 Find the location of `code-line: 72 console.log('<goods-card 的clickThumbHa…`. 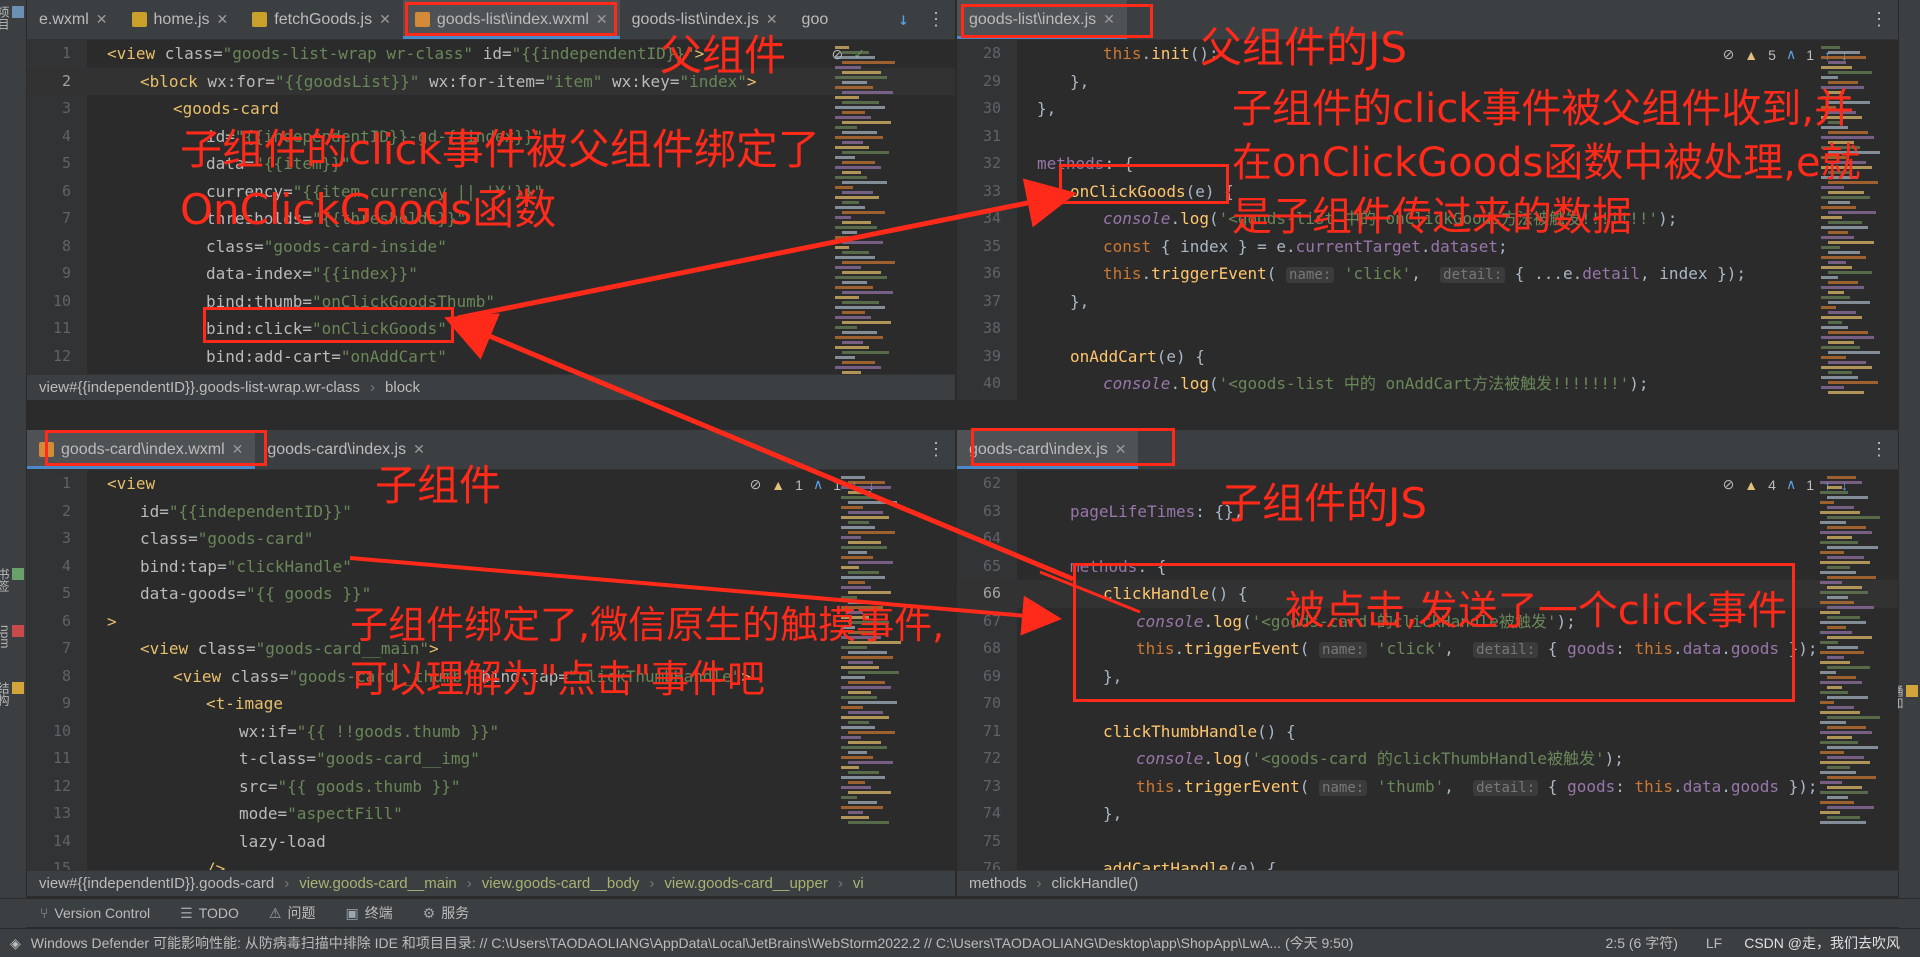

code-line: 72 console.log('<goods-card 的clickThumbHa… is located at coordinates (1427, 759).